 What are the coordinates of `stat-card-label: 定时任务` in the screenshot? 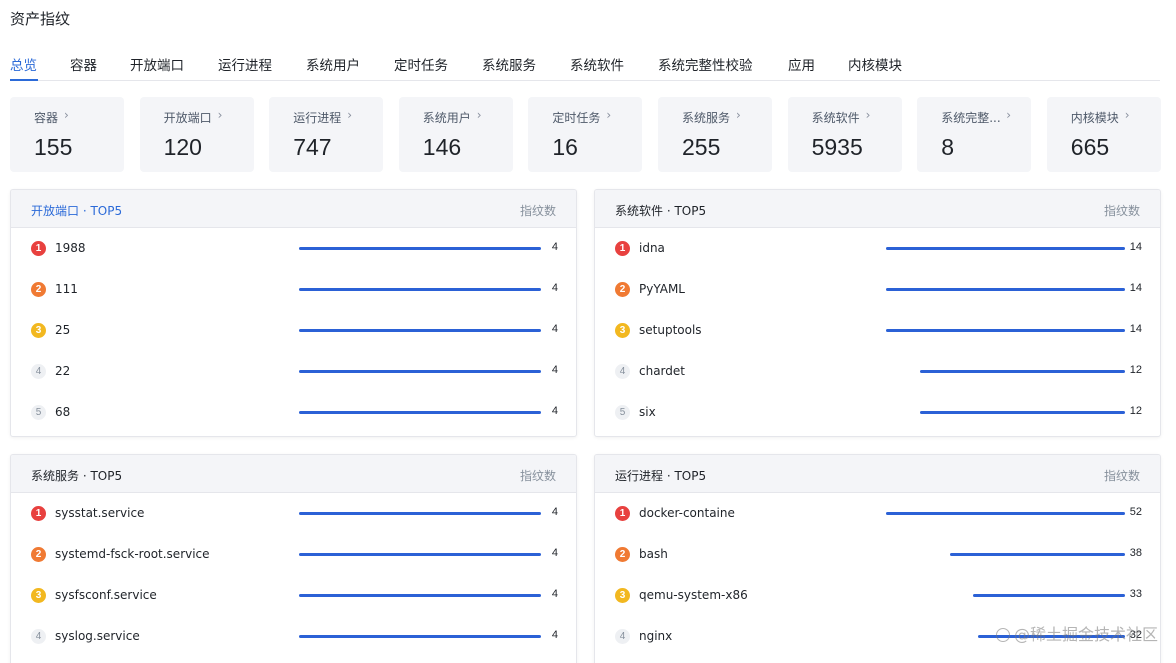 It's located at (576, 118).